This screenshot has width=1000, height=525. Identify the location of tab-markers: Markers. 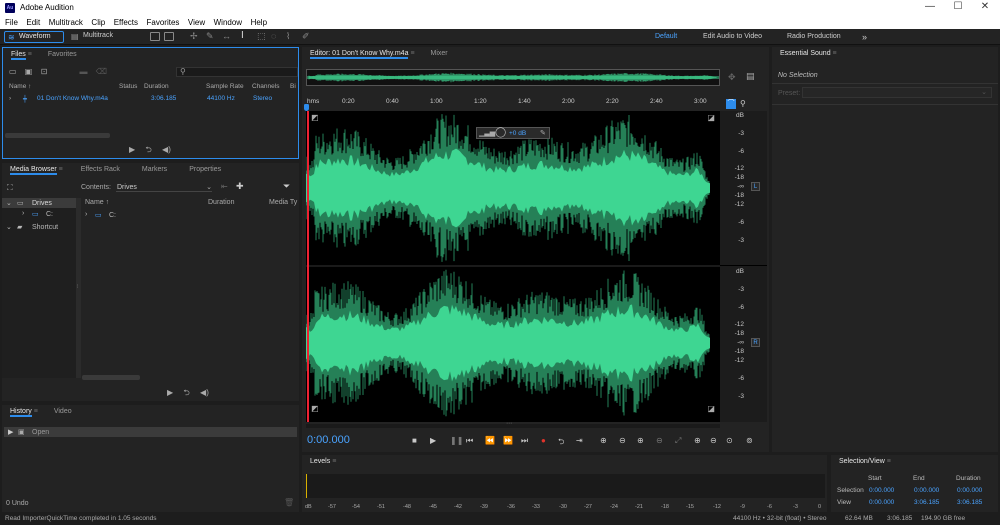
(154, 170).